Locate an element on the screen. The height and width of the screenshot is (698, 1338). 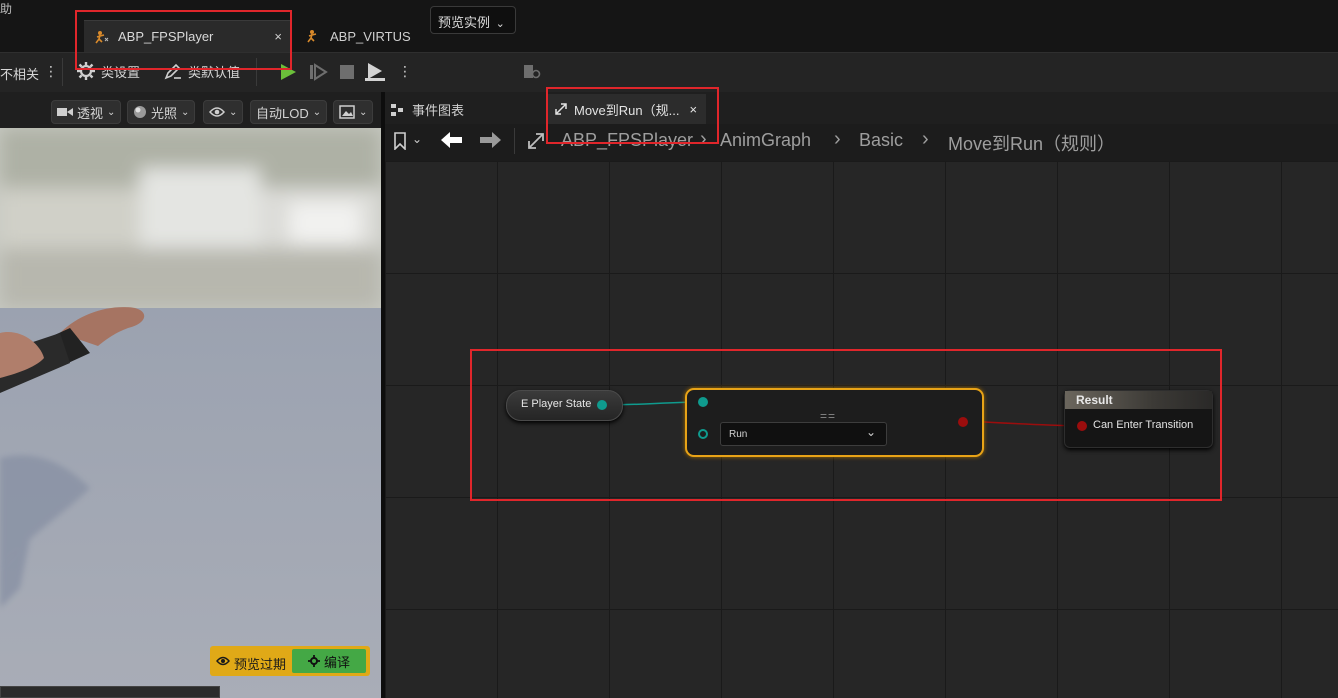
graph-icon is located at coordinates (397, 109).